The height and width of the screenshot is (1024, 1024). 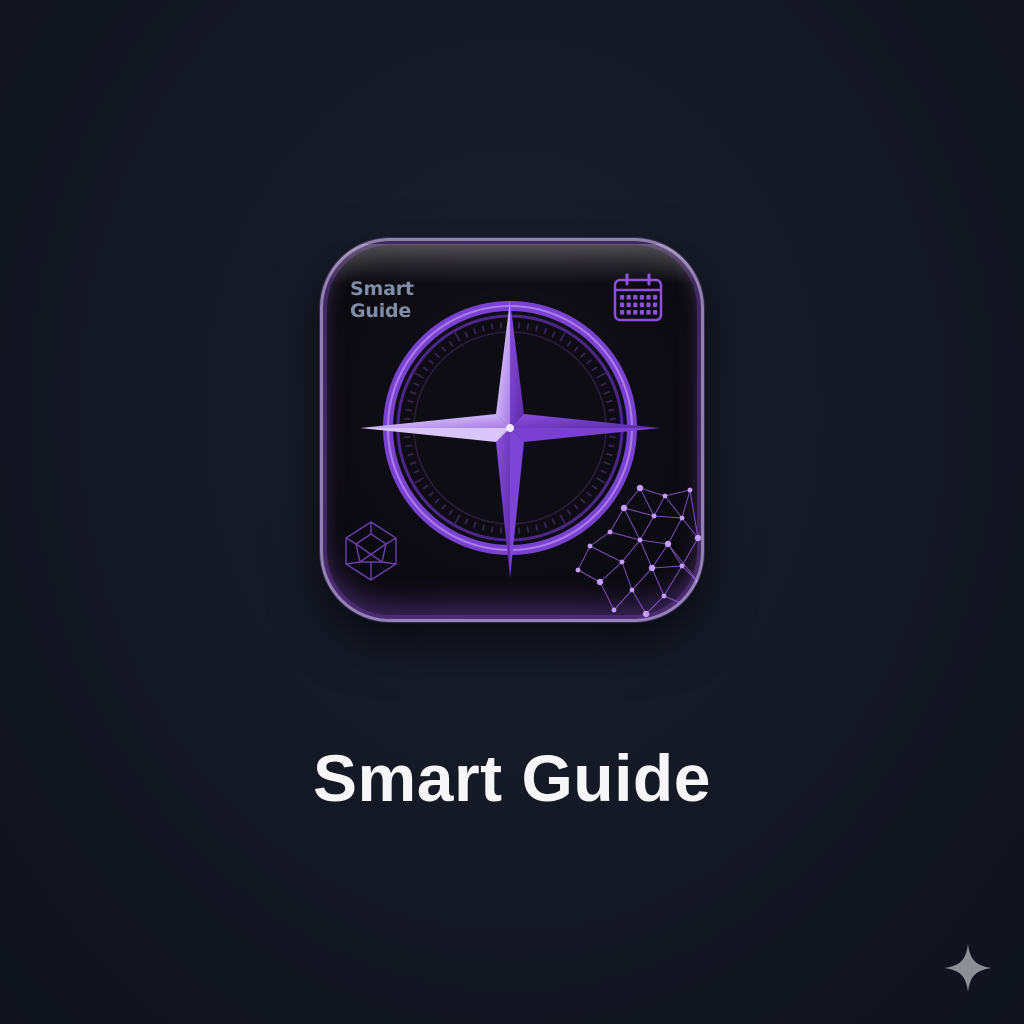 I want to click on icon-caption: Smart Guide, so click(x=405, y=300).